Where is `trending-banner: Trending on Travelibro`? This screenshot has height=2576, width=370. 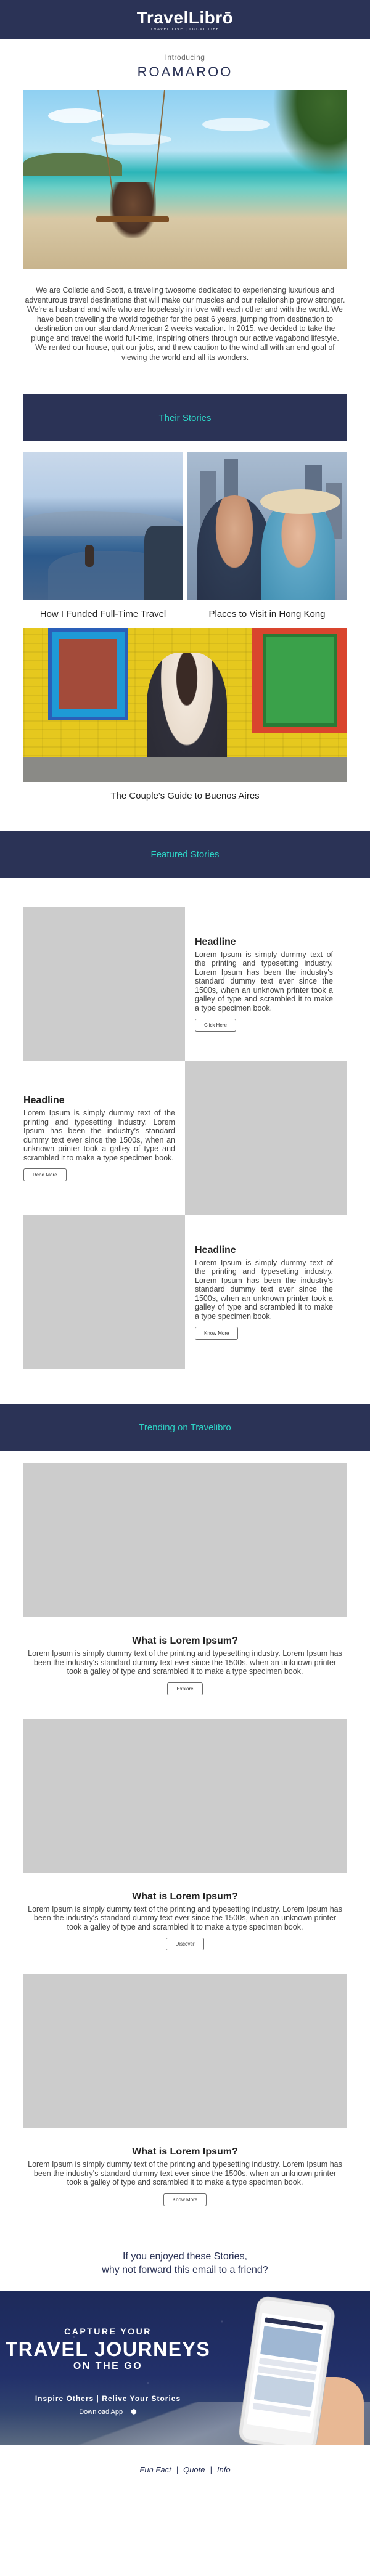
trending-banner: Trending on Travelibro is located at coordinates (185, 1427).